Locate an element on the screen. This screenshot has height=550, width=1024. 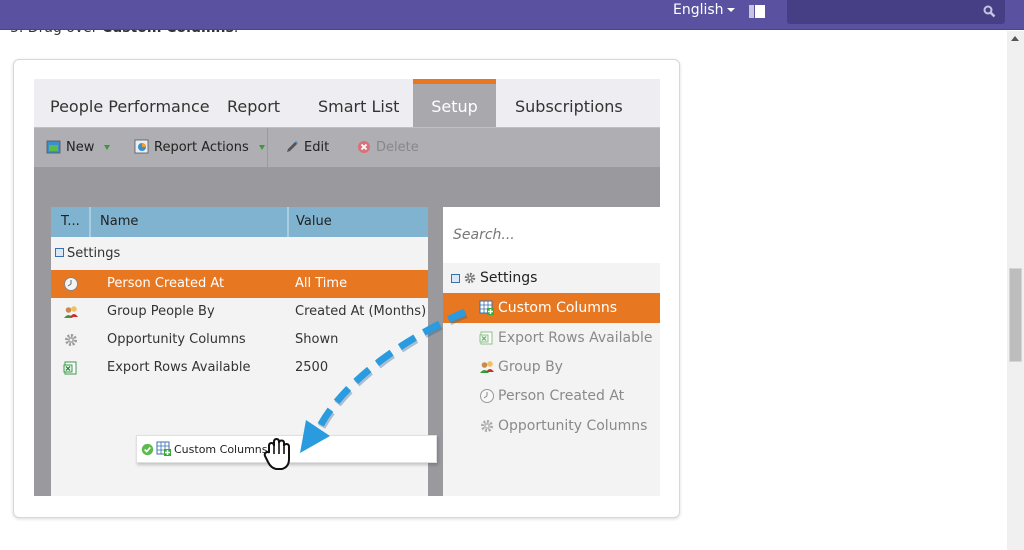
tree-item-label: Custom Columns is located at coordinates (557, 308).